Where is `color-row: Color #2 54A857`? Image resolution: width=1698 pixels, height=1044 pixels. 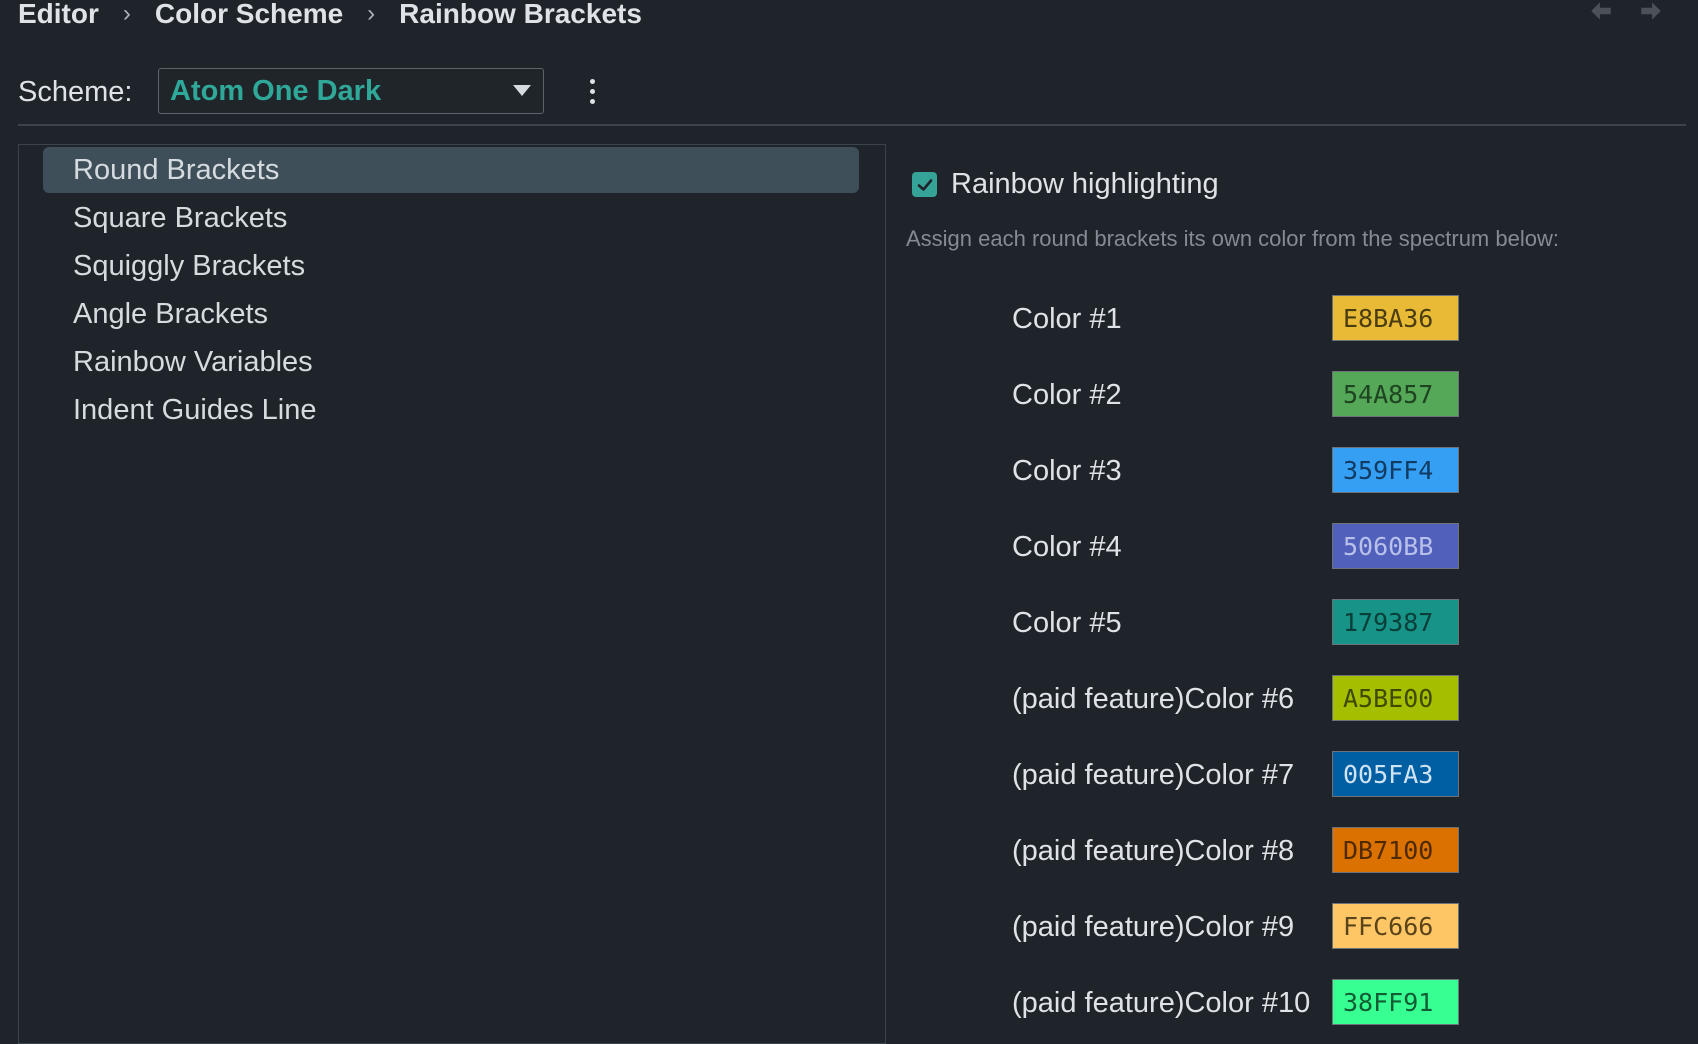 color-row: Color #2 54A857 is located at coordinates (1292, 395).